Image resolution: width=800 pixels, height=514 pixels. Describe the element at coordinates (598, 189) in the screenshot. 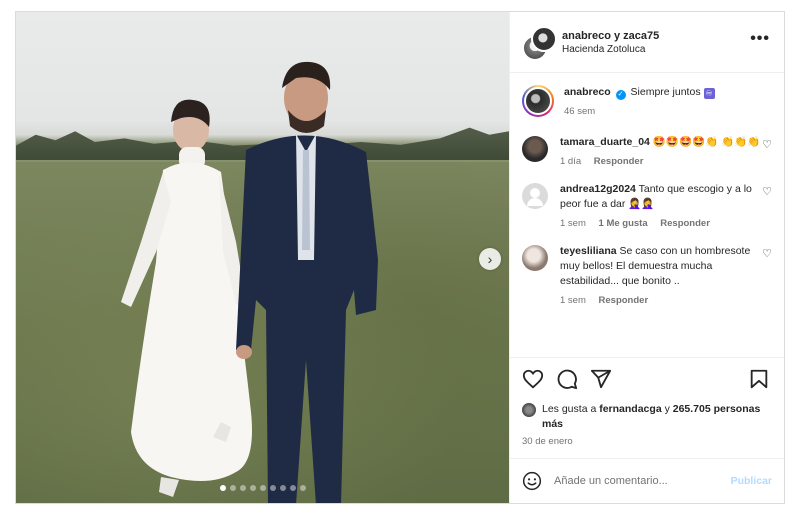

I see `comment-username: andrea12g2024` at that location.